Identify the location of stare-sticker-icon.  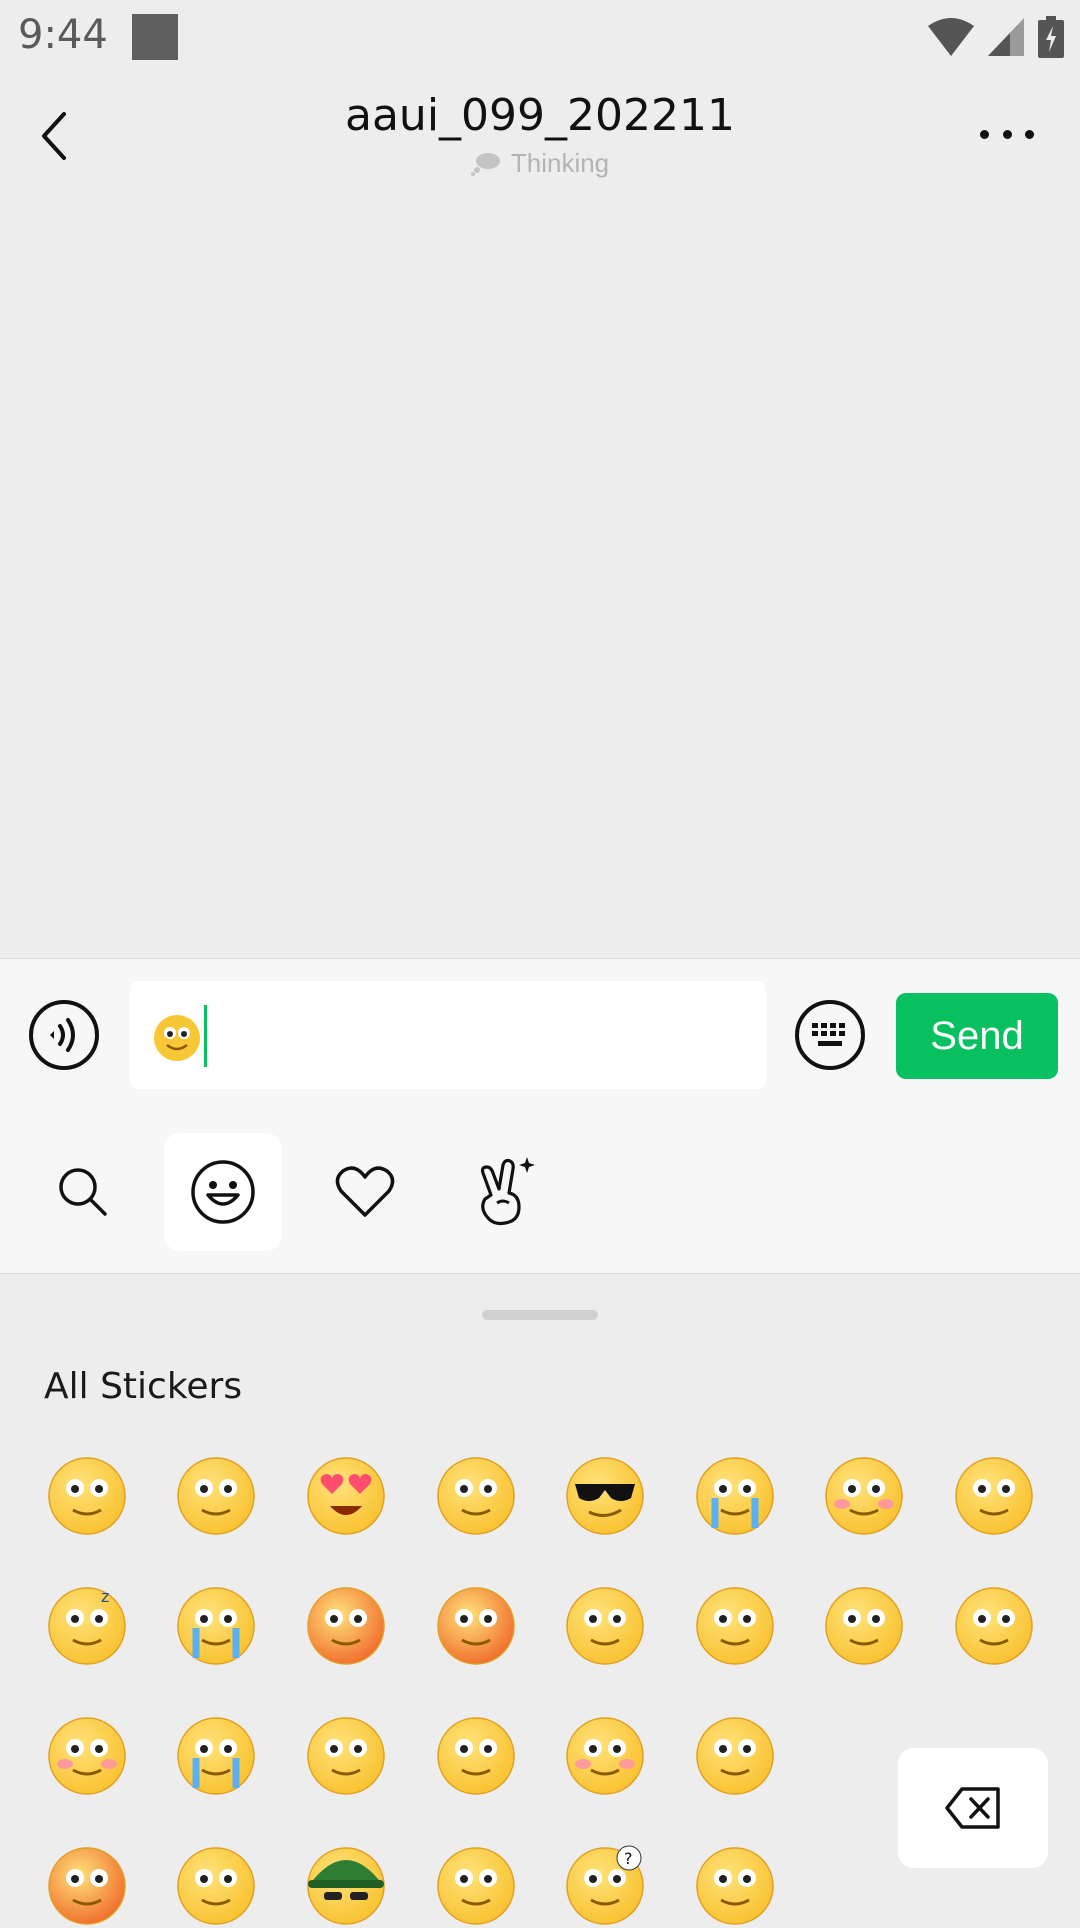
(476, 1496).